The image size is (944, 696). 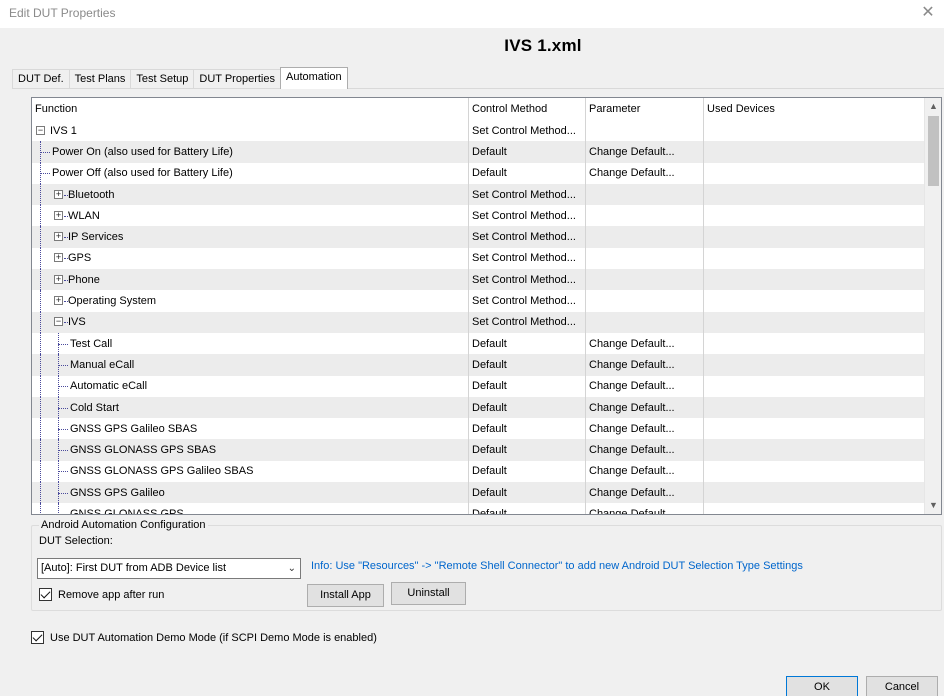 What do you see at coordinates (250, 301) in the screenshot?
I see `function-cell: + Operating System` at bounding box center [250, 301].